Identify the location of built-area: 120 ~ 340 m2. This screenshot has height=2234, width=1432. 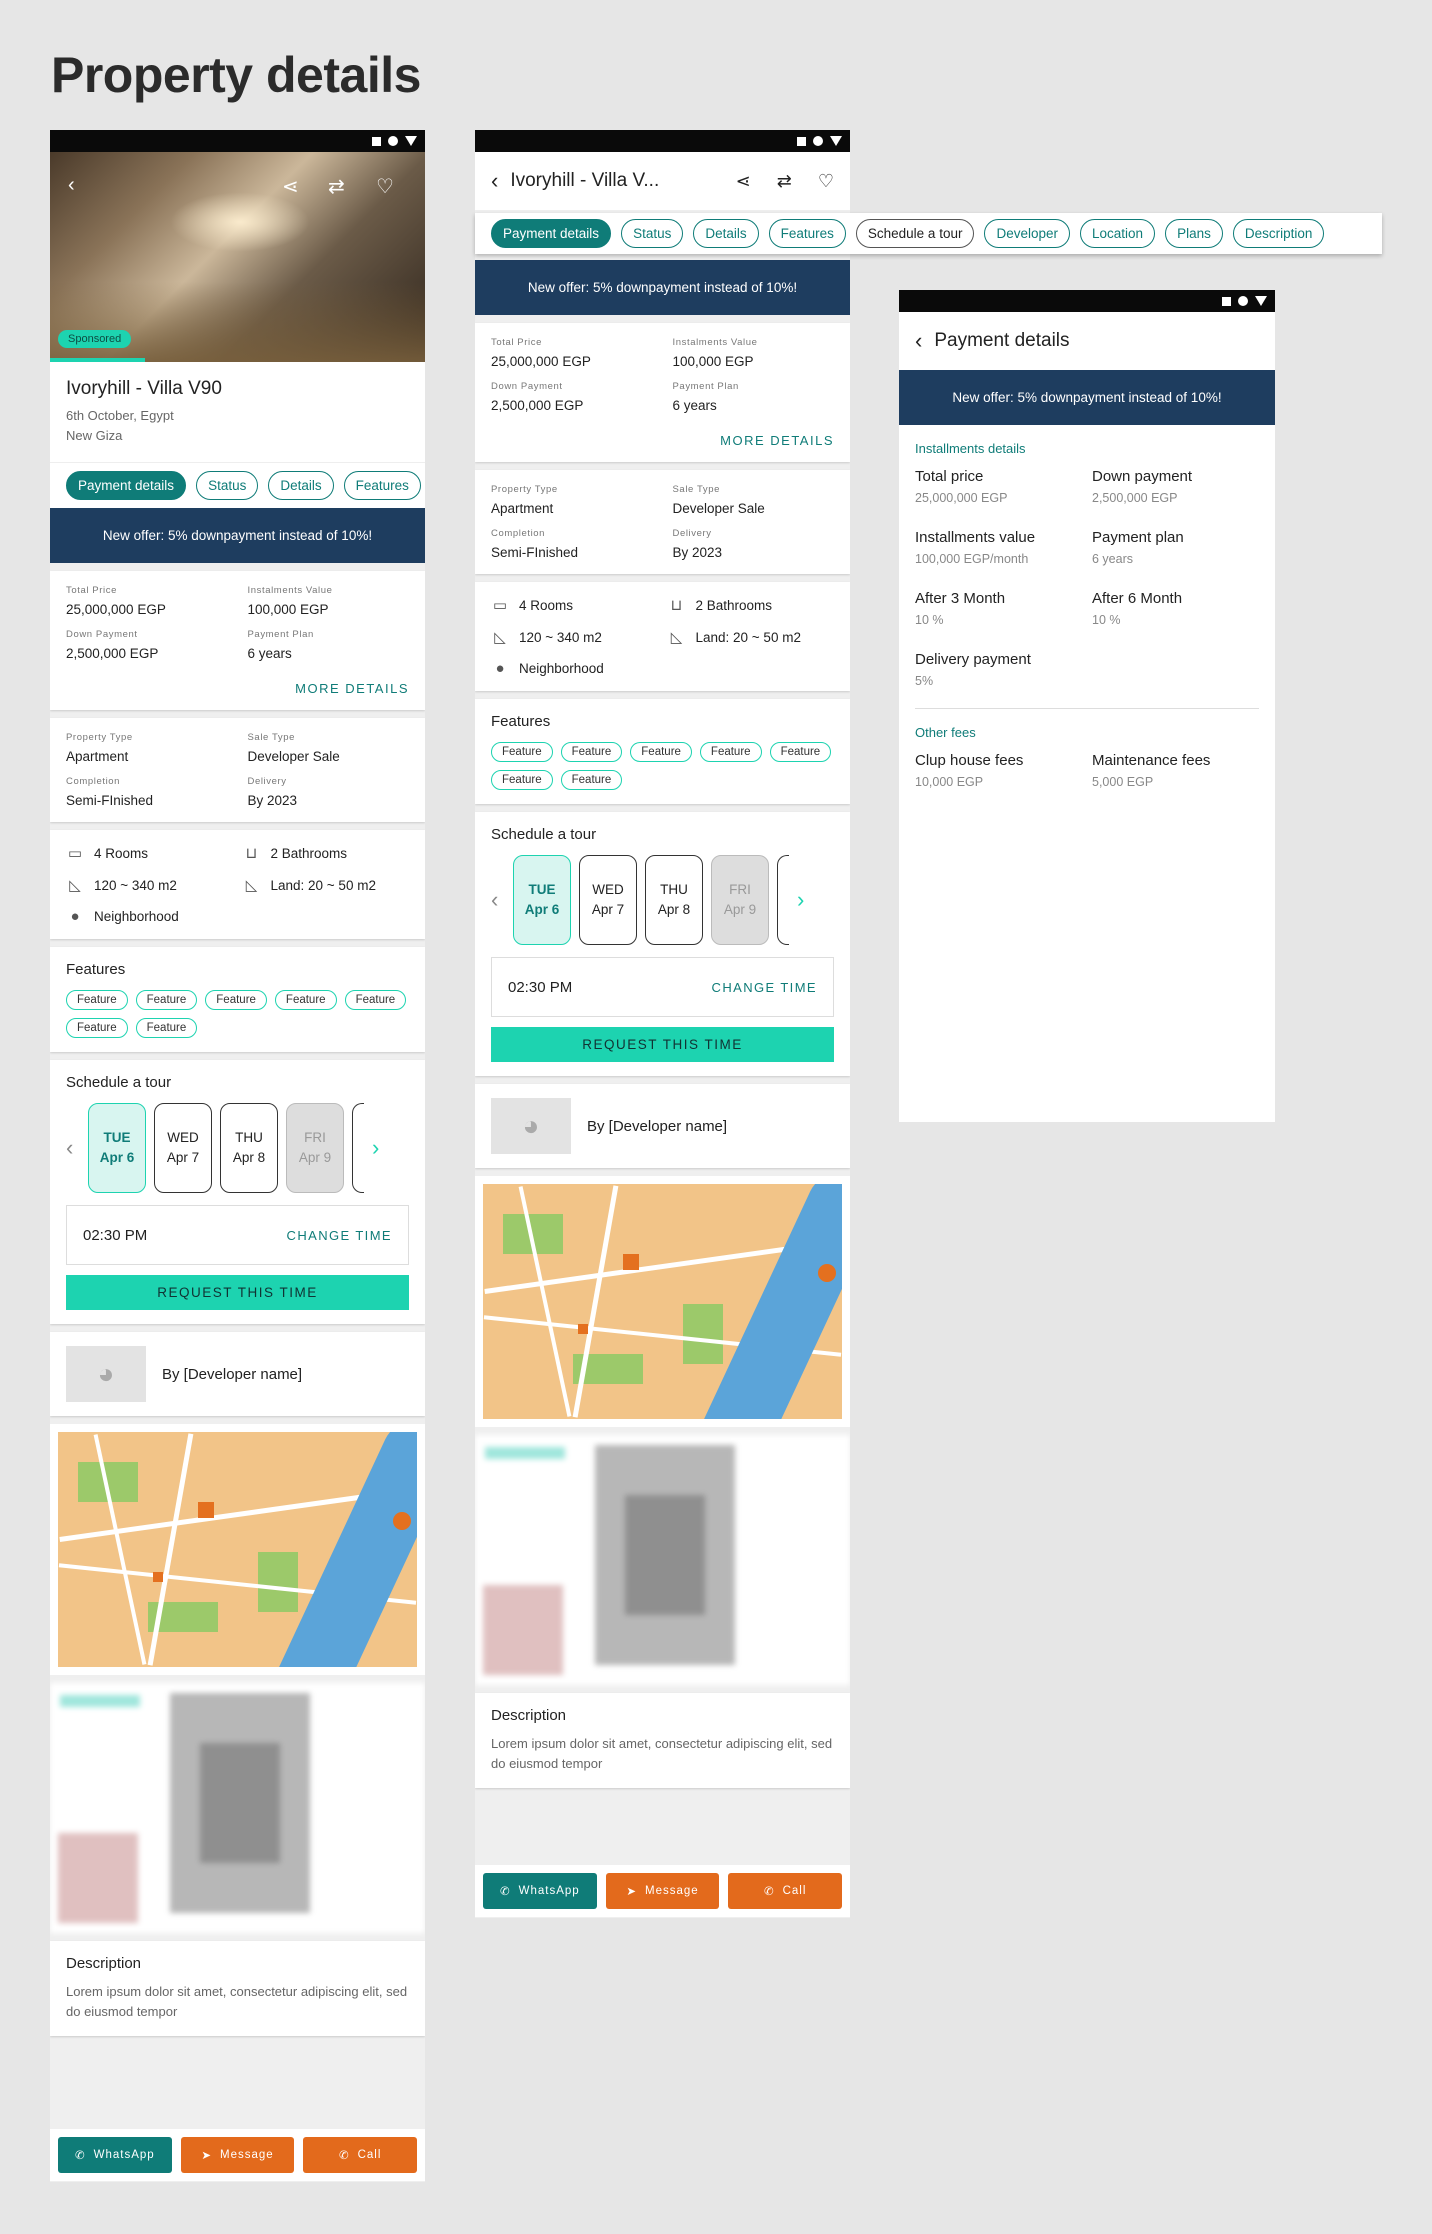
(560, 637).